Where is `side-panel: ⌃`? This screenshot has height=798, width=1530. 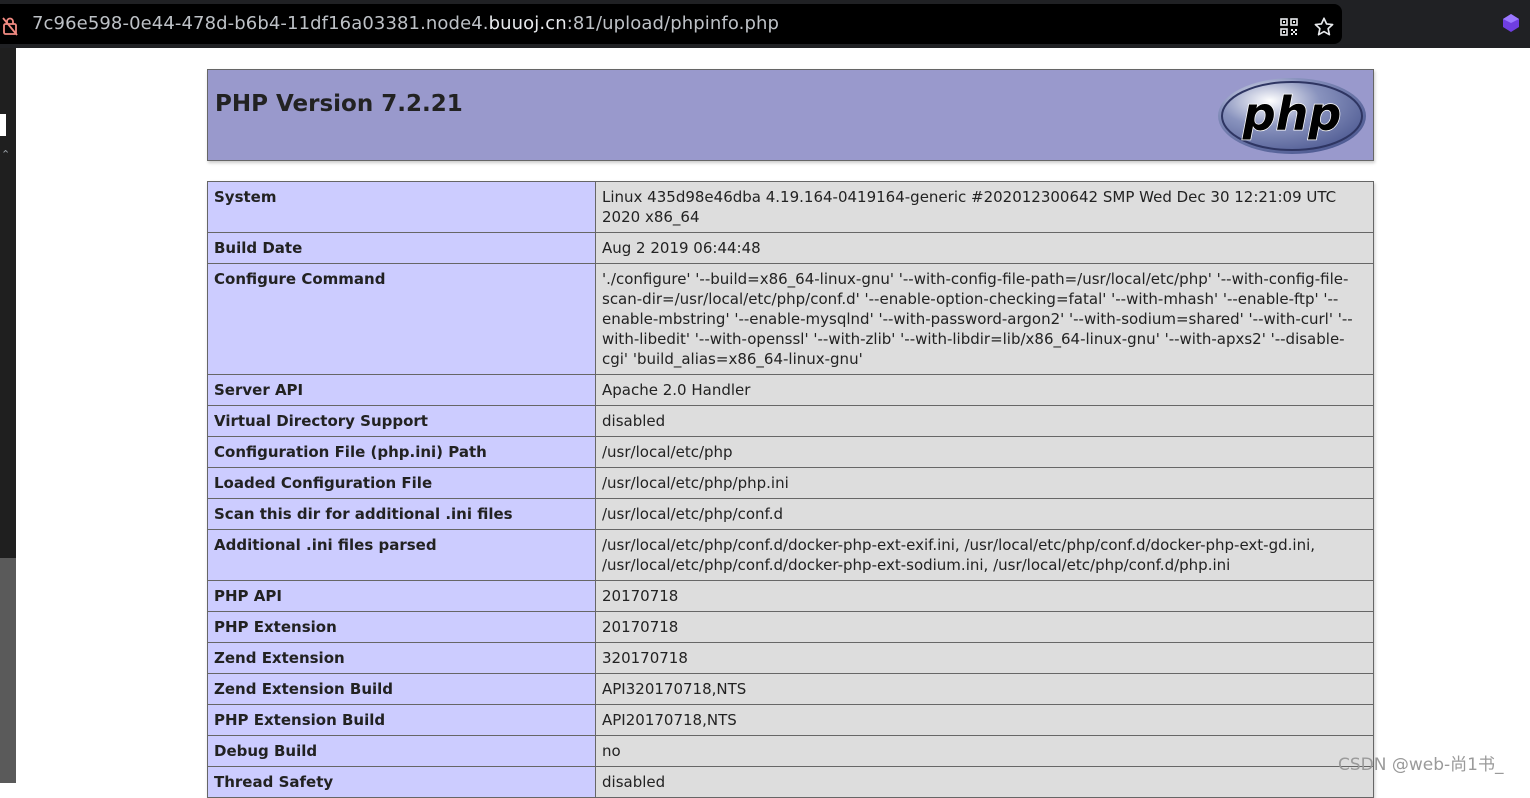 side-panel: ⌃ is located at coordinates (8, 415).